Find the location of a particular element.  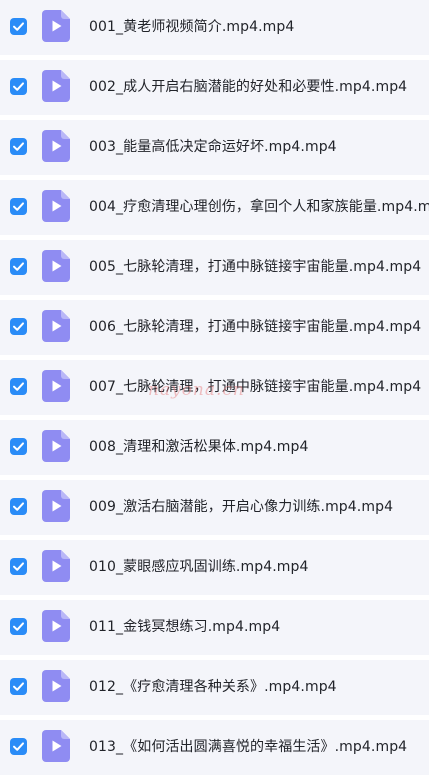

file-name: 012_《疗愈清理各种关系》.mp4.mp4 is located at coordinates (213, 687).